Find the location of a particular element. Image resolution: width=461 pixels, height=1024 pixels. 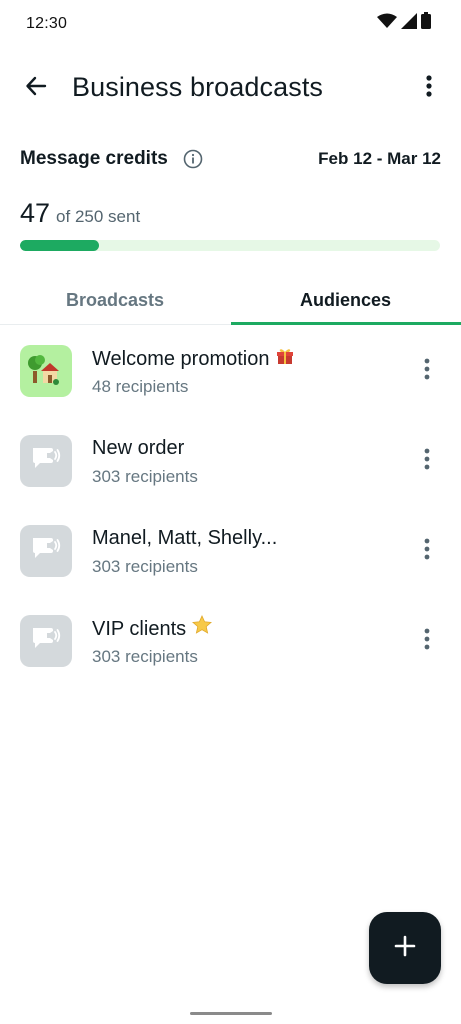

star-icon is located at coordinates (202, 628).